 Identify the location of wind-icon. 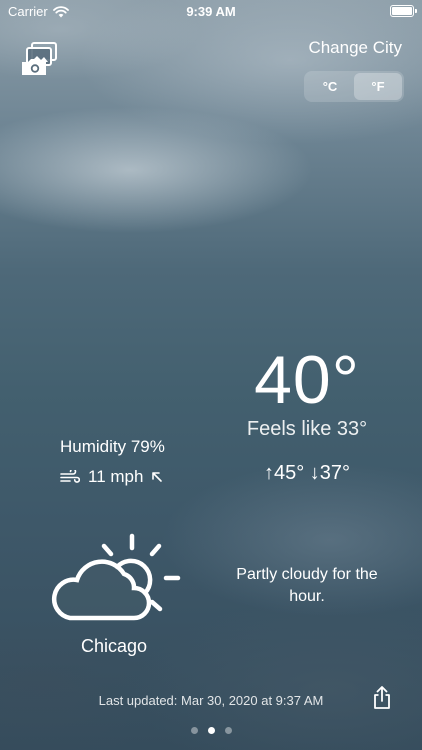
(70, 476).